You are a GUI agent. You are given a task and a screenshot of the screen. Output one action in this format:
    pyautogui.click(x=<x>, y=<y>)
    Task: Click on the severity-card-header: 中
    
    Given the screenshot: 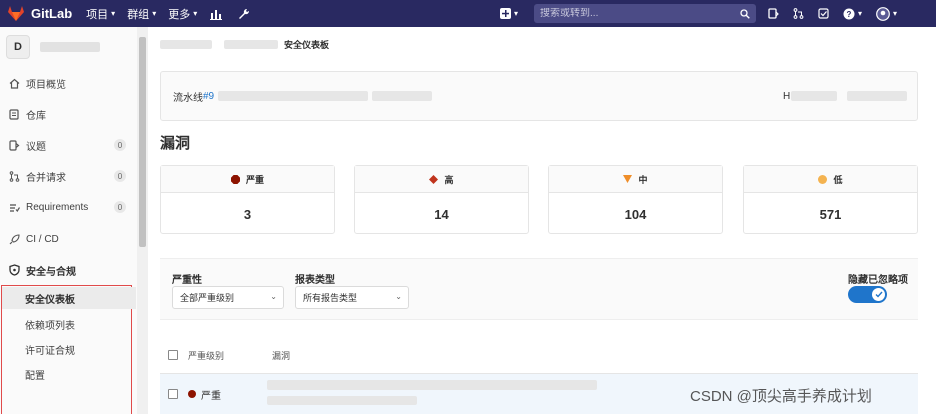 What is the action you would take?
    pyautogui.click(x=635, y=179)
    